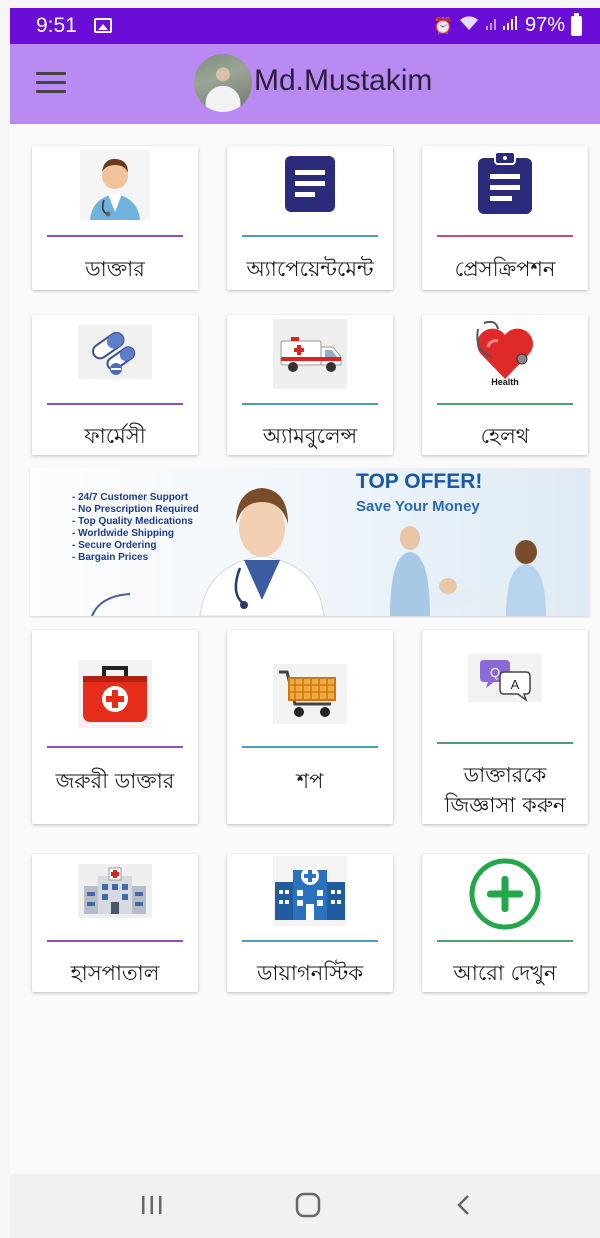 This screenshot has width=600, height=1238. I want to click on hamburger-menu-icon, so click(51, 83).